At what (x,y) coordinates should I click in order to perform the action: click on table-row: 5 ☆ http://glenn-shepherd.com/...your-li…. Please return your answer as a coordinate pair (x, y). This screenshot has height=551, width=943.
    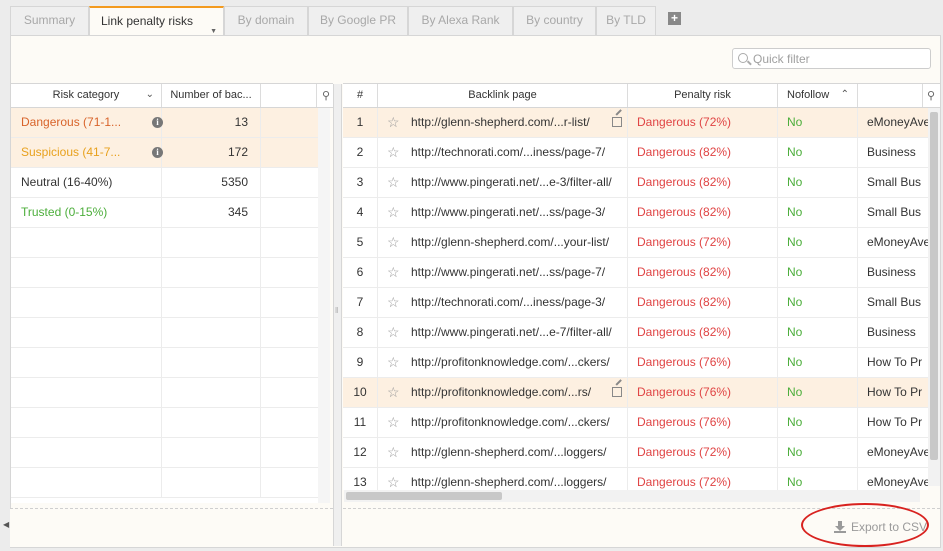
    Looking at the image, I should click on (635, 243).